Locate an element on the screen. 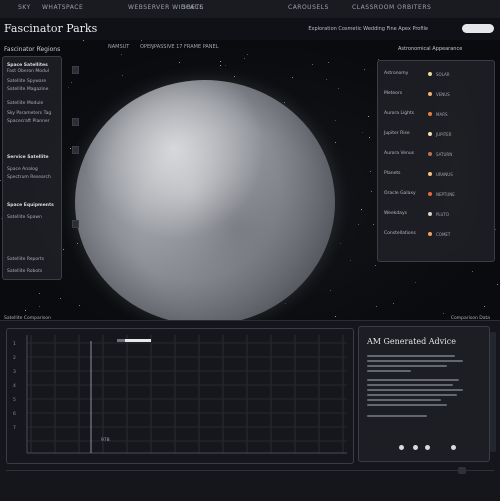 The width and height of the screenshot is (500, 501). region-list-item: Satellite Module is located at coordinates (25, 103).